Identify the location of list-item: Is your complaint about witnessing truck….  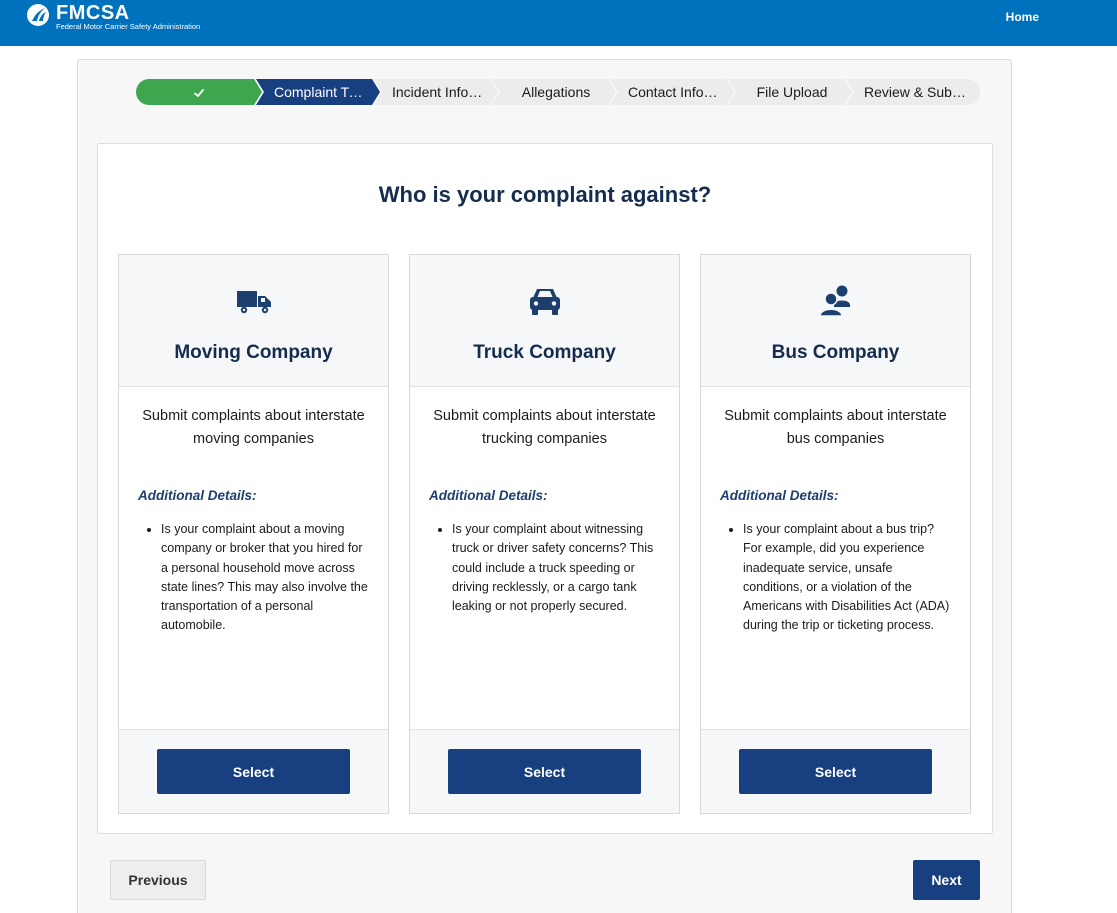
(557, 568).